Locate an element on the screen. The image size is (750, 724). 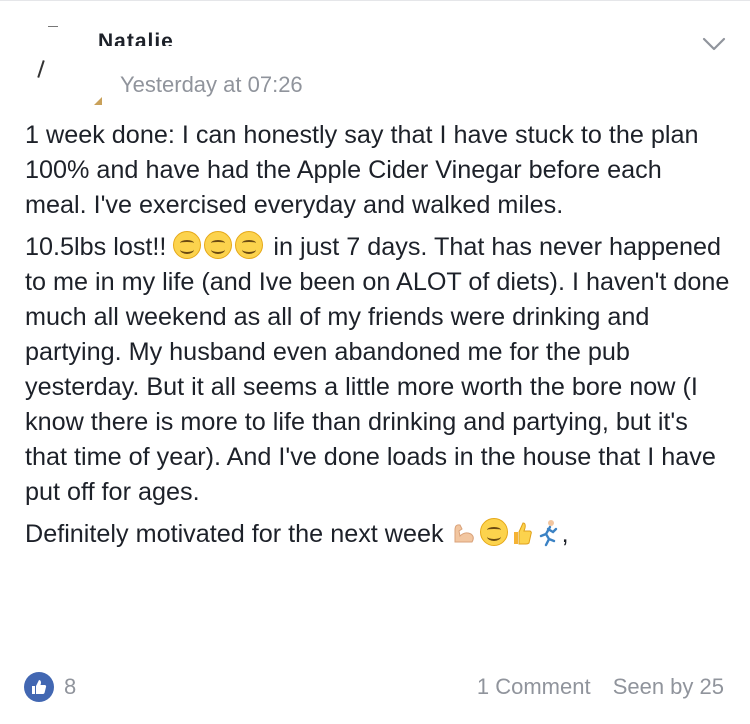
reactions: 8 is located at coordinates (50, 687).